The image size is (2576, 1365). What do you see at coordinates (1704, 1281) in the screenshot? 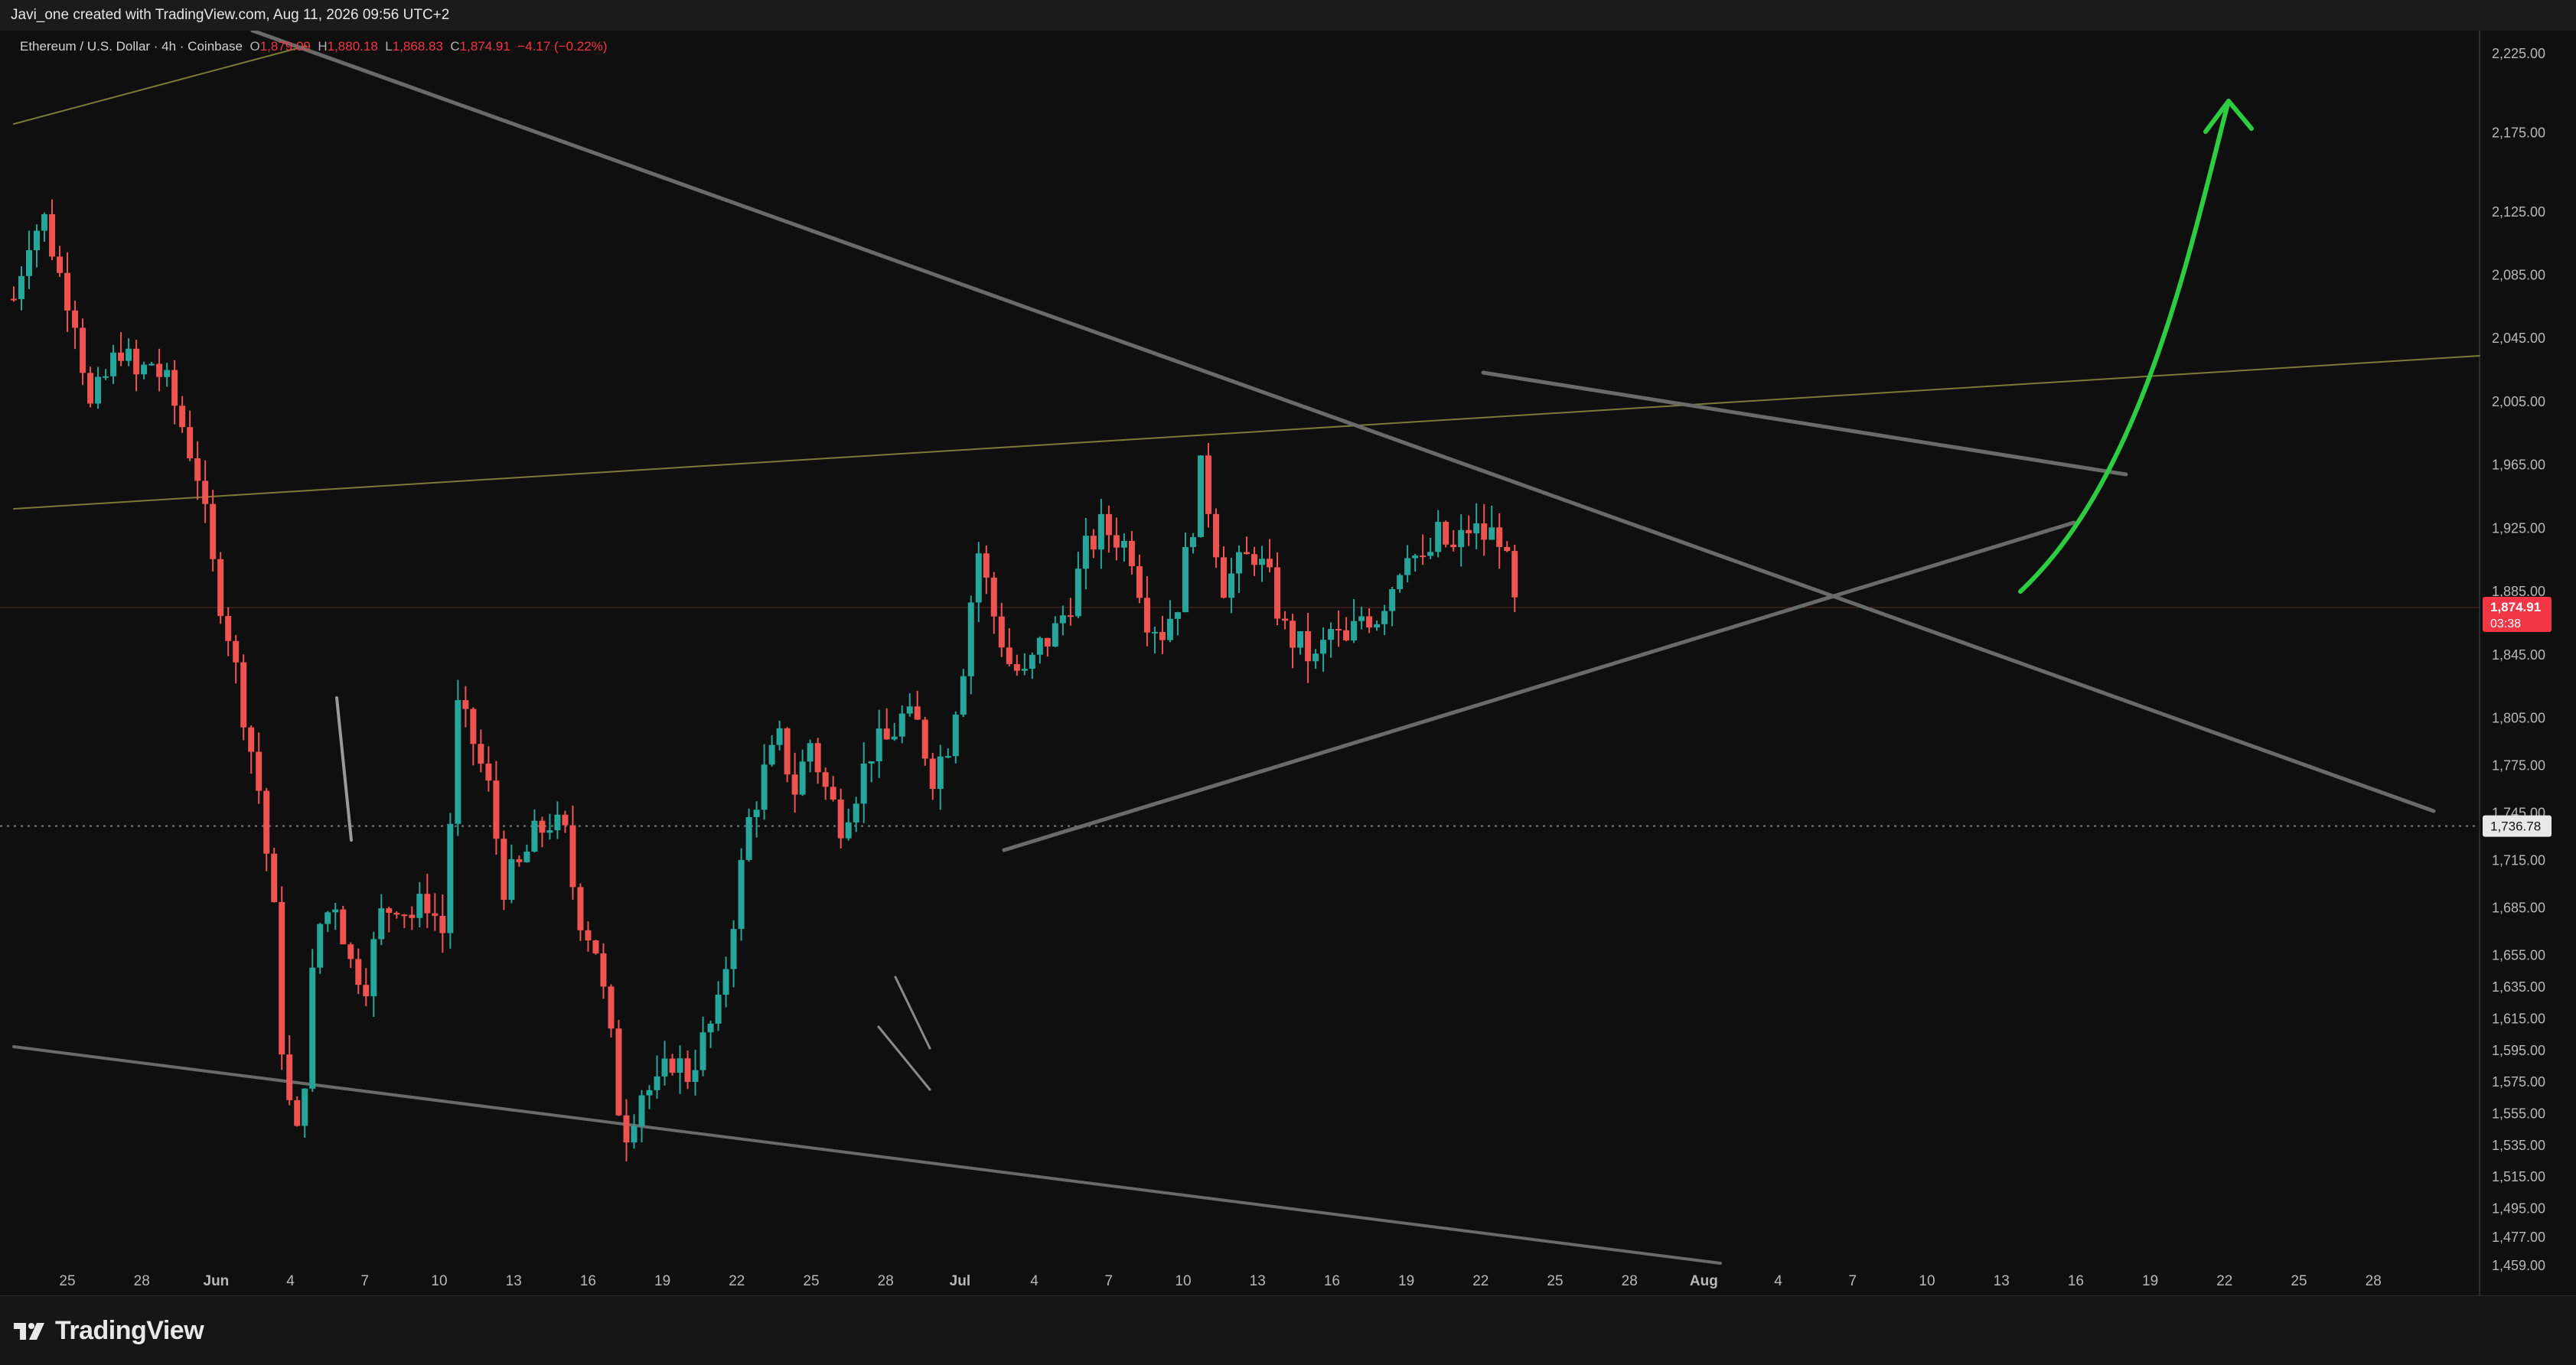
I see `time-tick-label: Aug` at bounding box center [1704, 1281].